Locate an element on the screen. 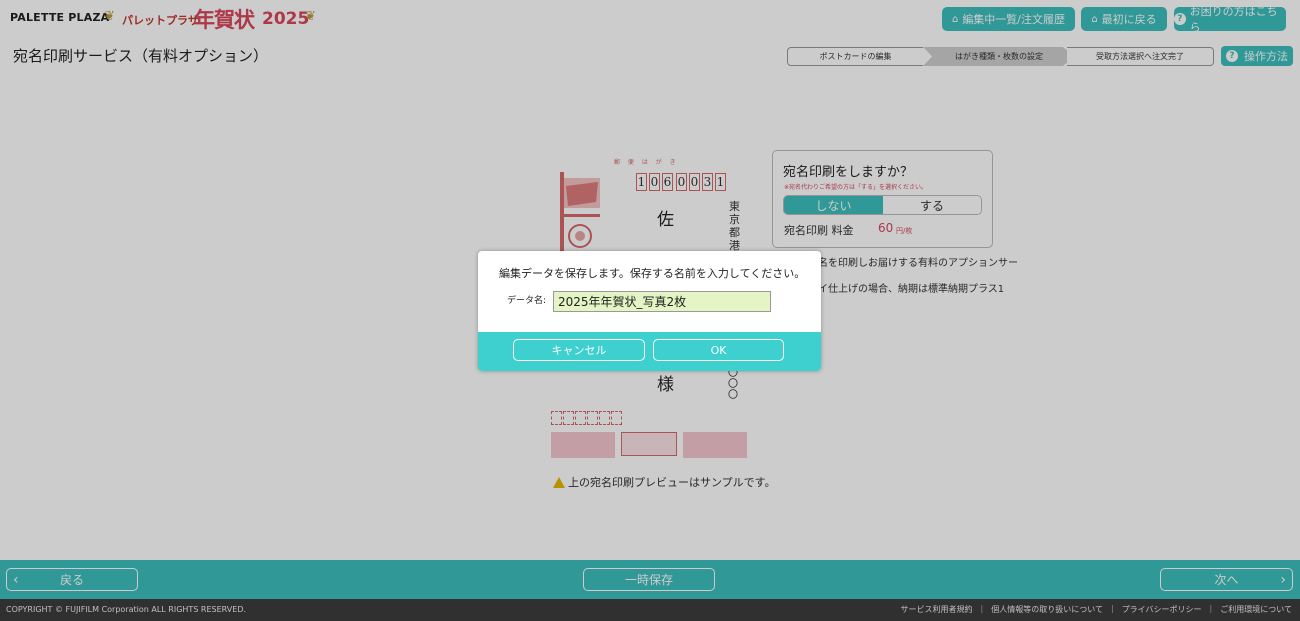 The height and width of the screenshot is (621, 1300). data-name-input is located at coordinates (662, 301).